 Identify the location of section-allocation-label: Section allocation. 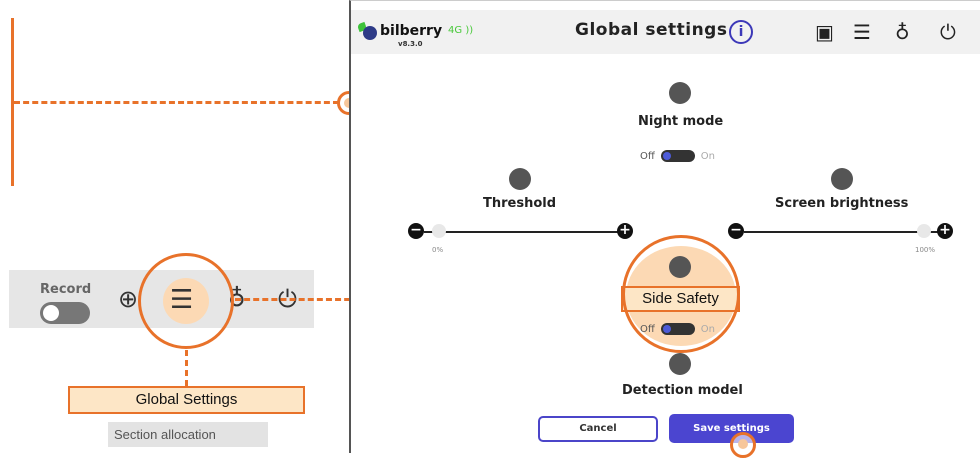
(188, 434).